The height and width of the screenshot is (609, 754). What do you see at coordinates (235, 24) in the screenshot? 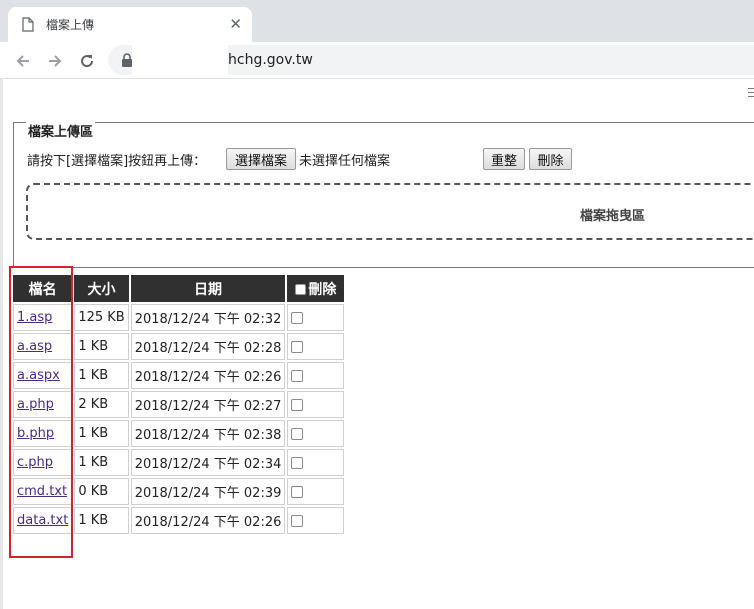
I see `close-icon: ✕` at bounding box center [235, 24].